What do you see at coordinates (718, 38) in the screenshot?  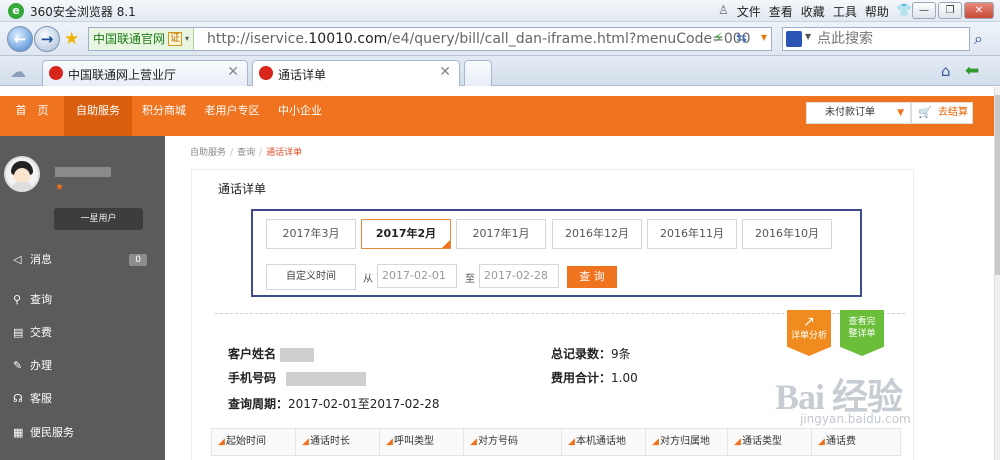 I see `speed-mode-icon: ⚡` at bounding box center [718, 38].